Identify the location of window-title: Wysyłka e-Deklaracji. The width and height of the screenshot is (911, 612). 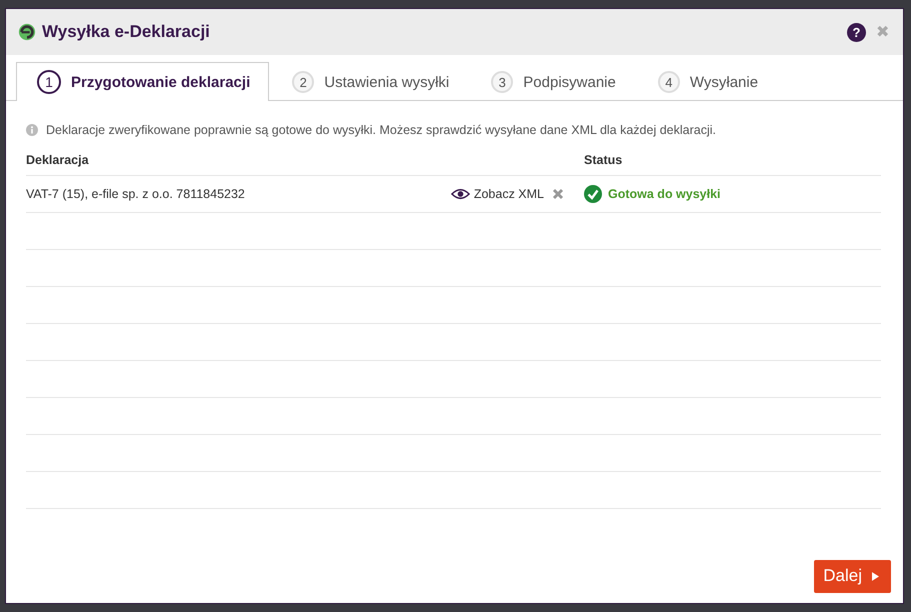
(126, 32).